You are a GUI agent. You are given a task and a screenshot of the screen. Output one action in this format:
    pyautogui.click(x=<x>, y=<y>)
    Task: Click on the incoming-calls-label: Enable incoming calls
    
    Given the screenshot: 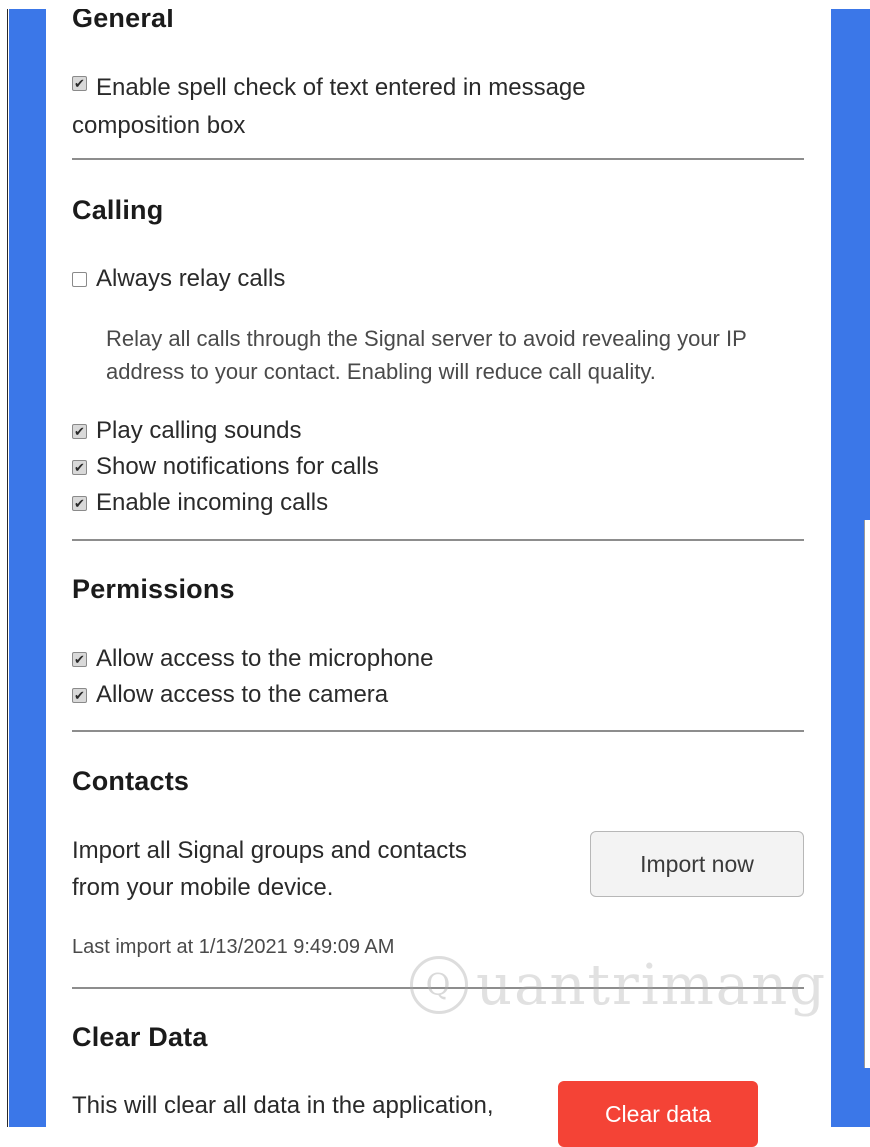 What is the action you would take?
    pyautogui.click(x=212, y=502)
    